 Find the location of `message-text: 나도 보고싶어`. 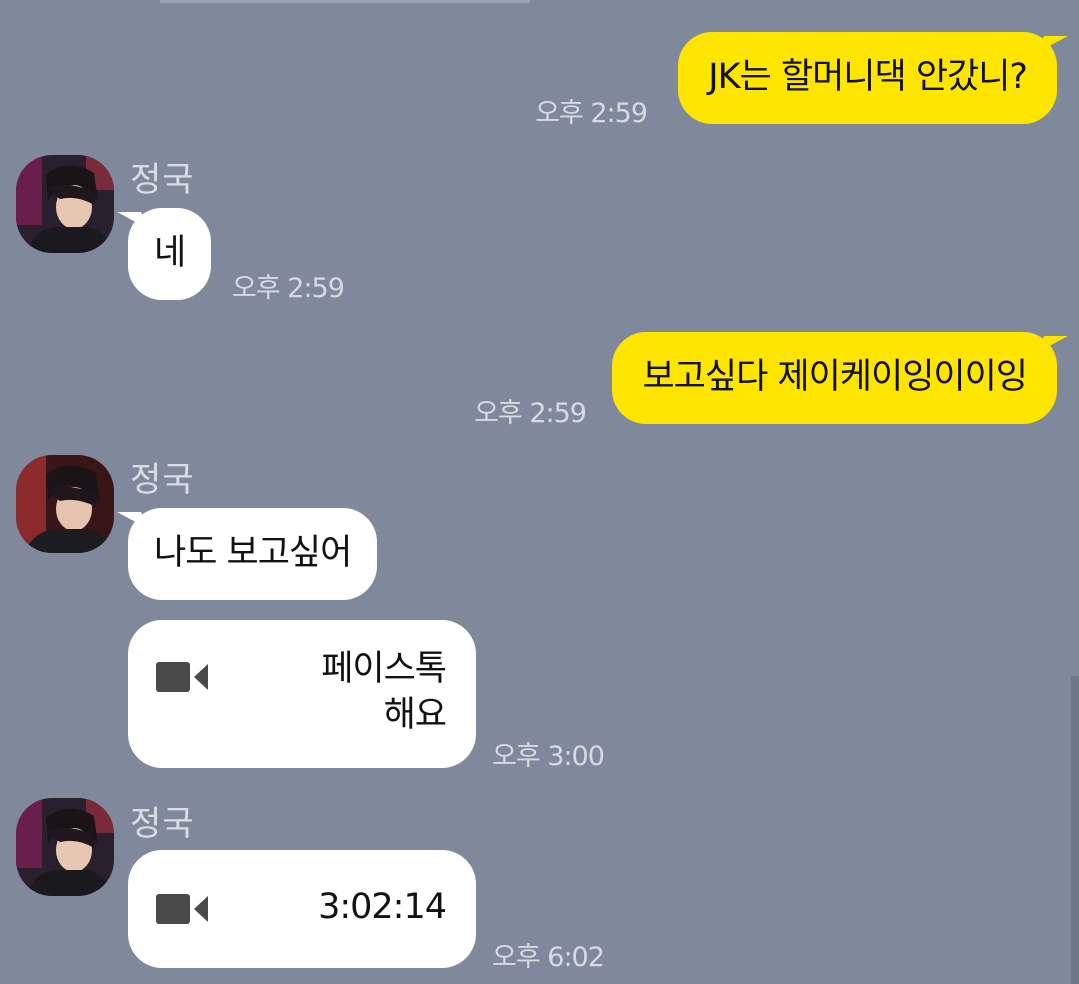

message-text: 나도 보고싶어 is located at coordinates (253, 553).